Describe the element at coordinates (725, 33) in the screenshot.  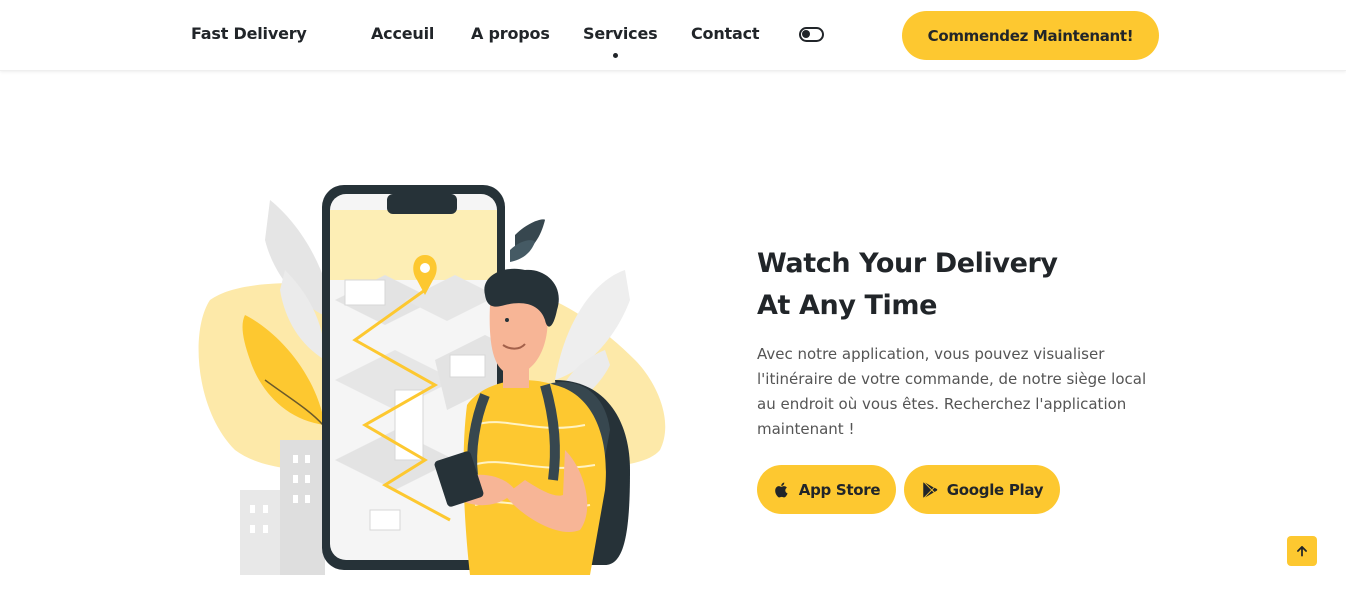
I see `nav-contact: Contact` at that location.